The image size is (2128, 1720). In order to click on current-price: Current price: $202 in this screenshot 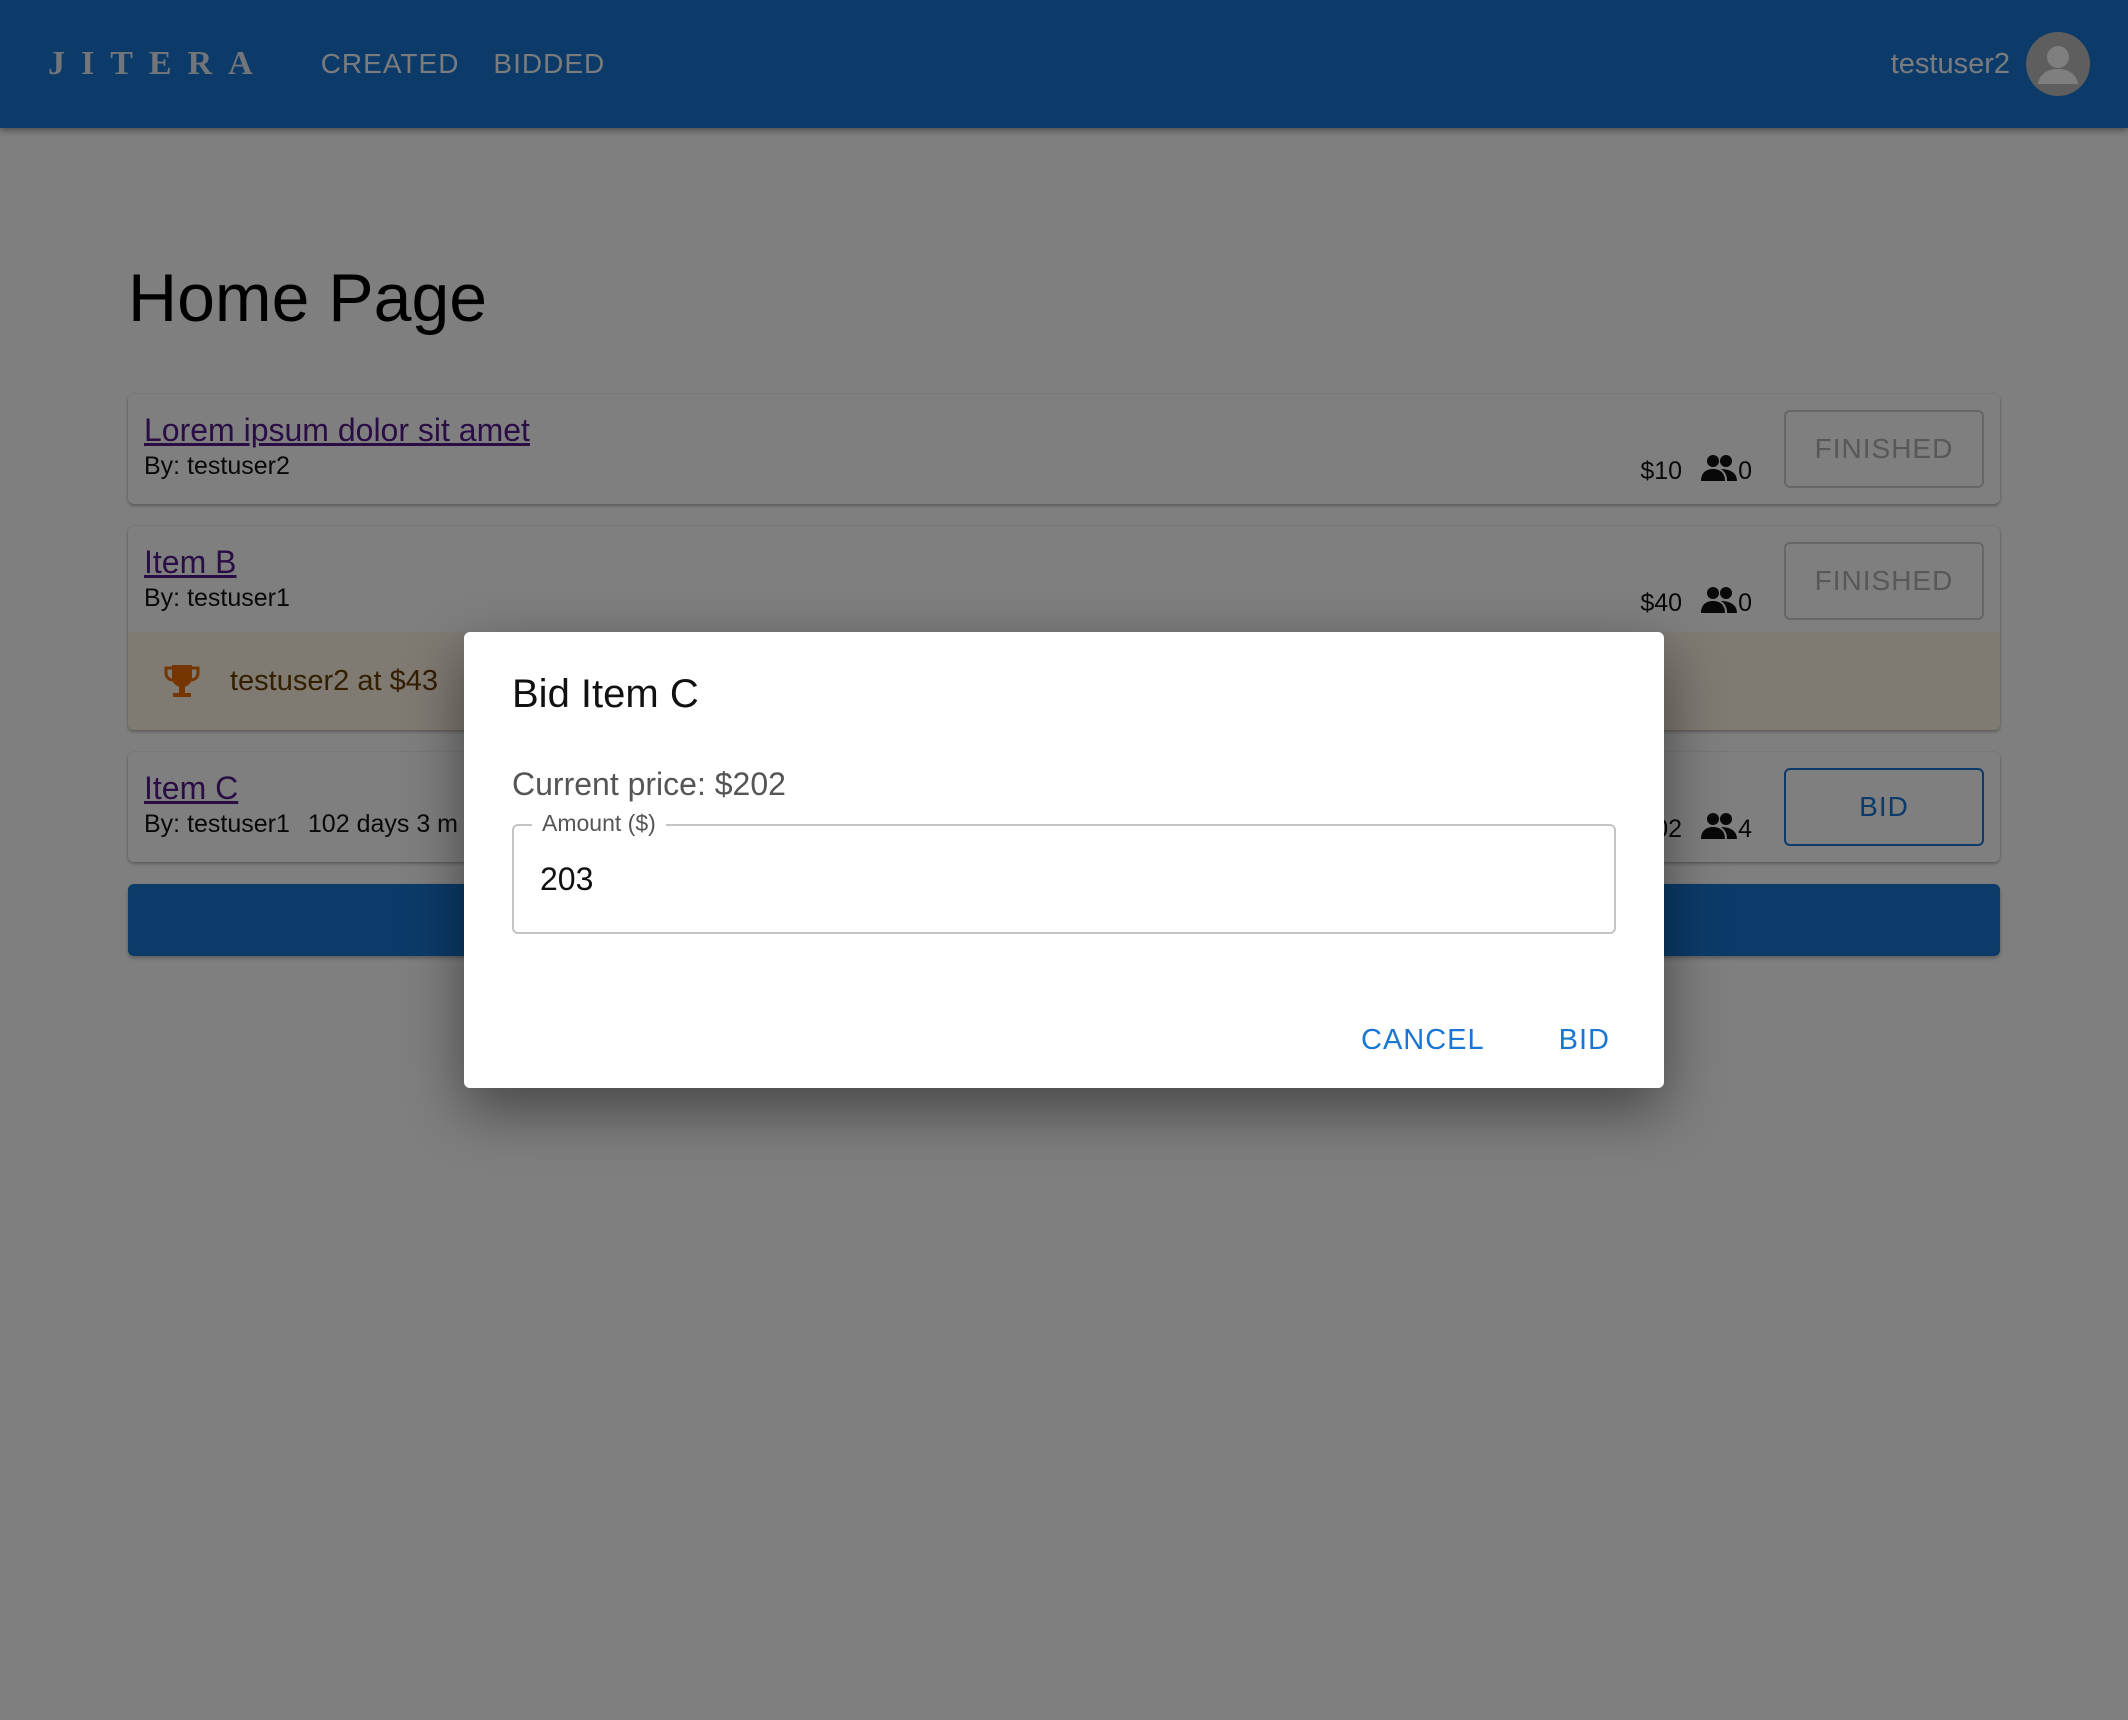, I will do `click(649, 784)`.